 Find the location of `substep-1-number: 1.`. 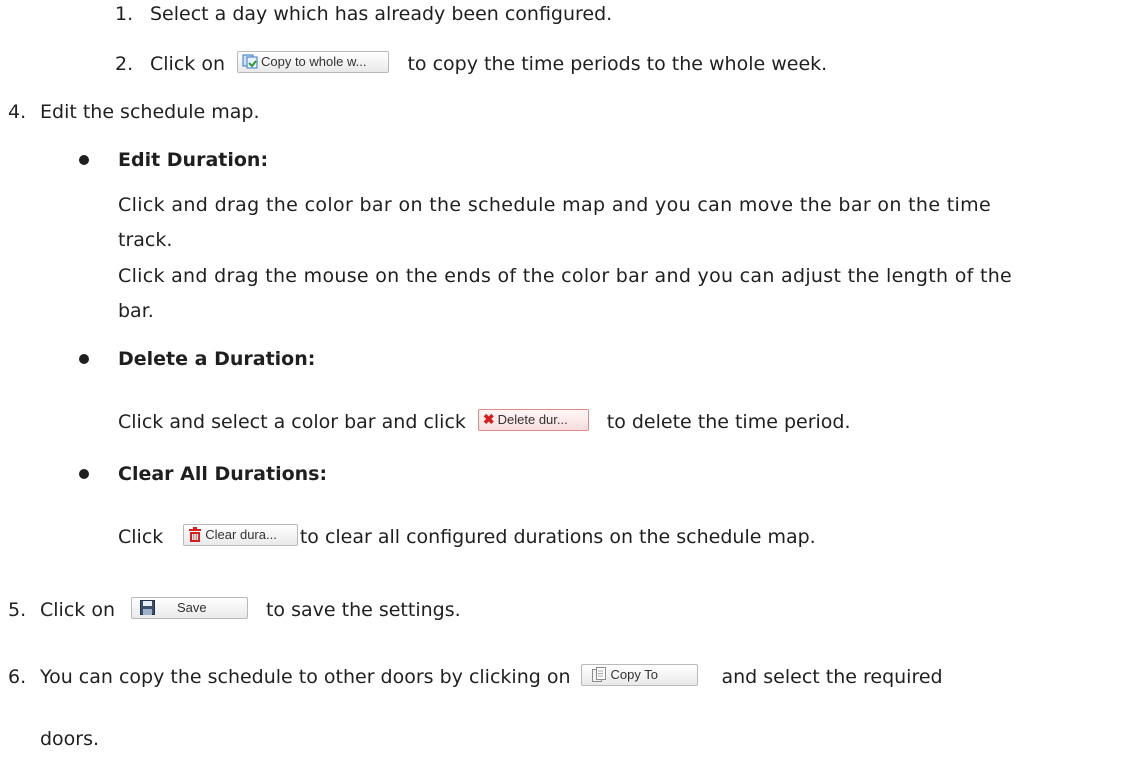

substep-1-number: 1. is located at coordinates (124, 14).